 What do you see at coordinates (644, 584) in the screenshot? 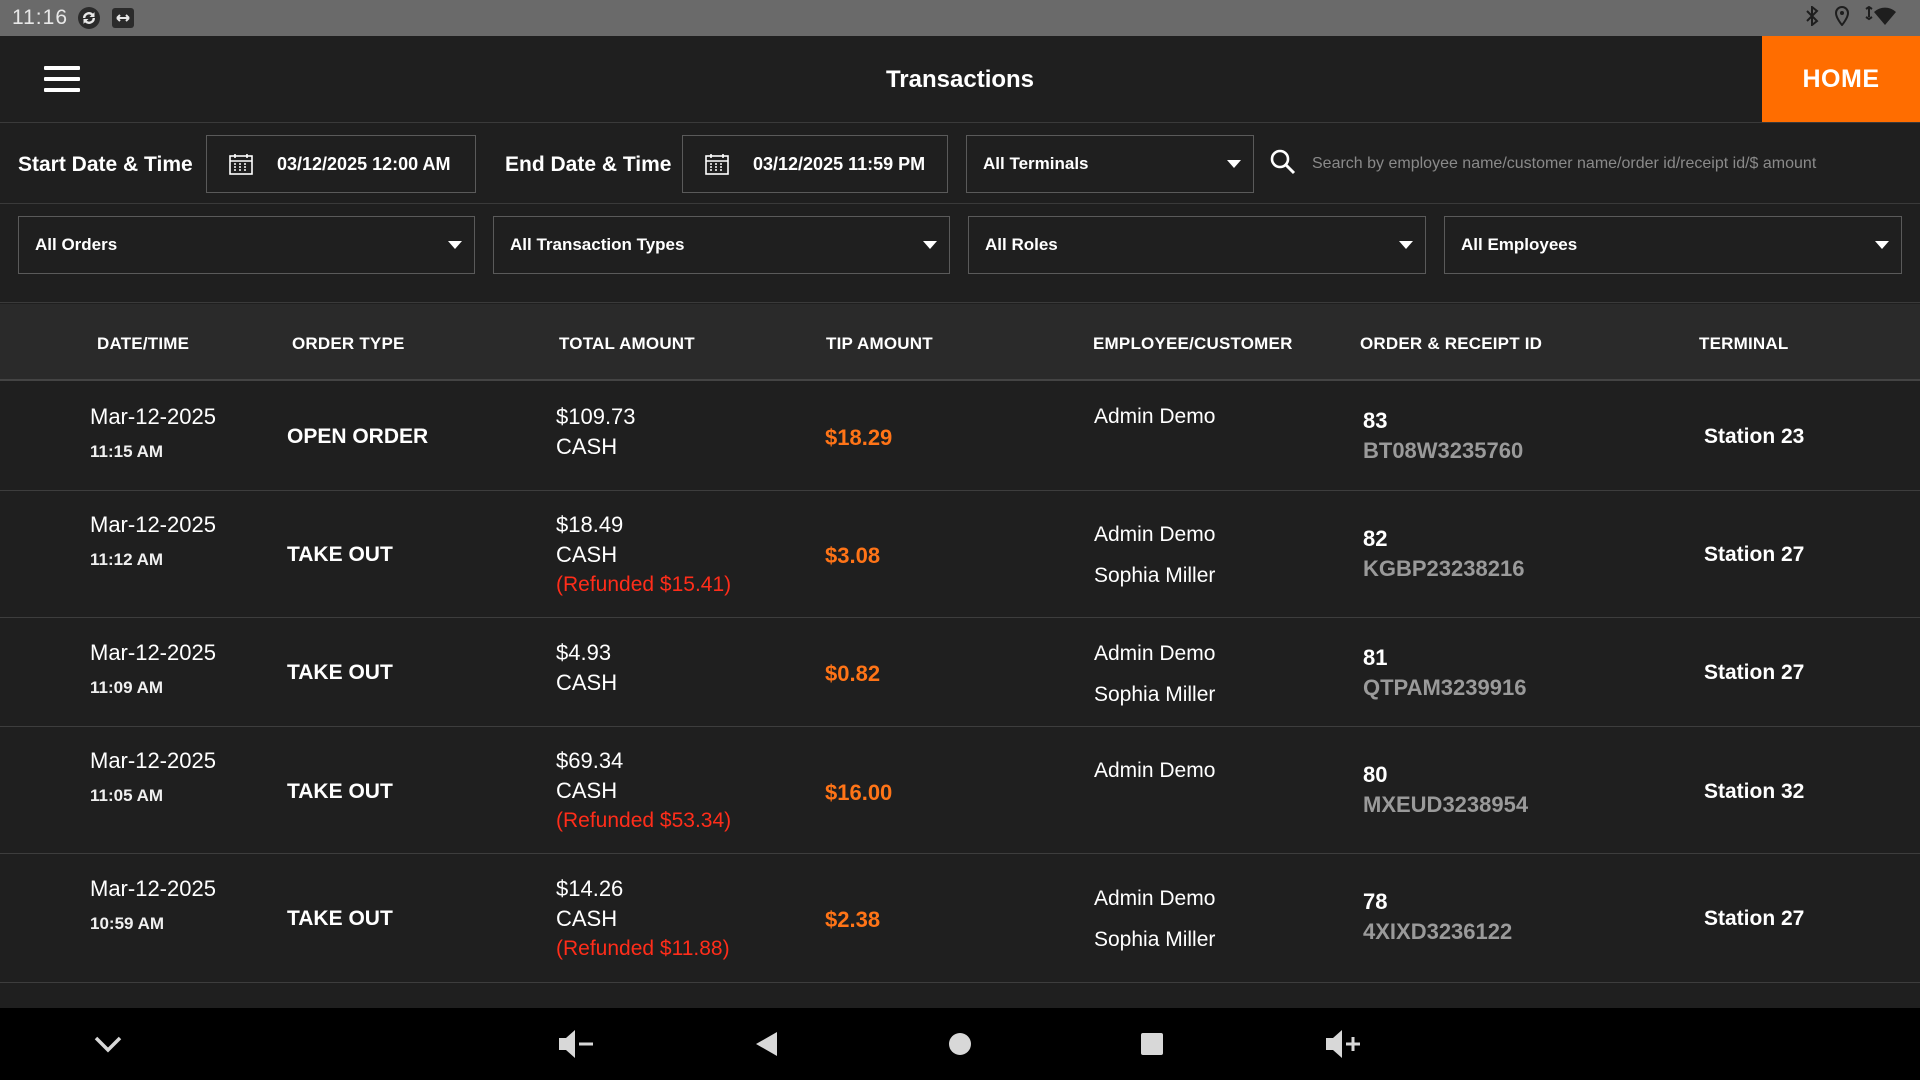
I see `row-refund: (Refunded $15.41)` at bounding box center [644, 584].